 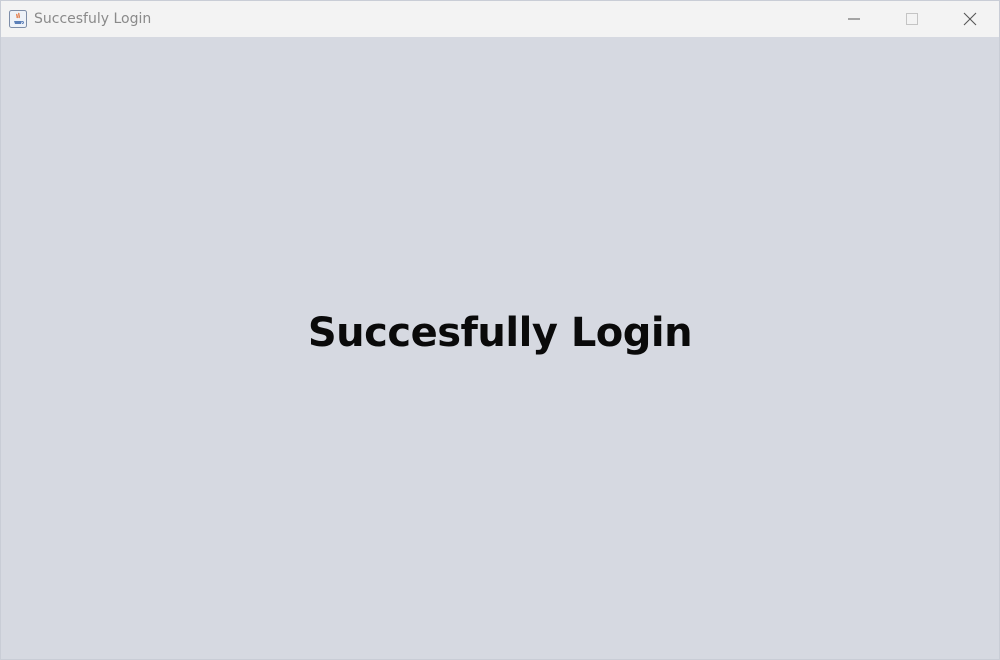 I want to click on close-icon, so click(x=970, y=19).